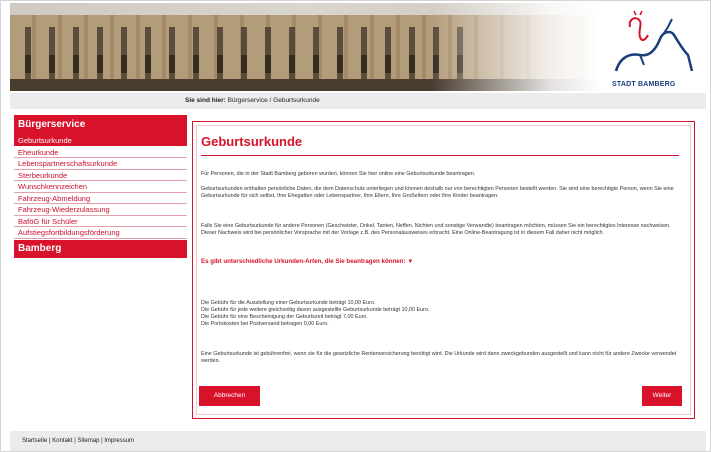 The image size is (711, 452). What do you see at coordinates (100, 164) in the screenshot?
I see `sidebar-item-lebenspartnerschaftsurkunde: Lebenspartnerschaftsurkunde` at bounding box center [100, 164].